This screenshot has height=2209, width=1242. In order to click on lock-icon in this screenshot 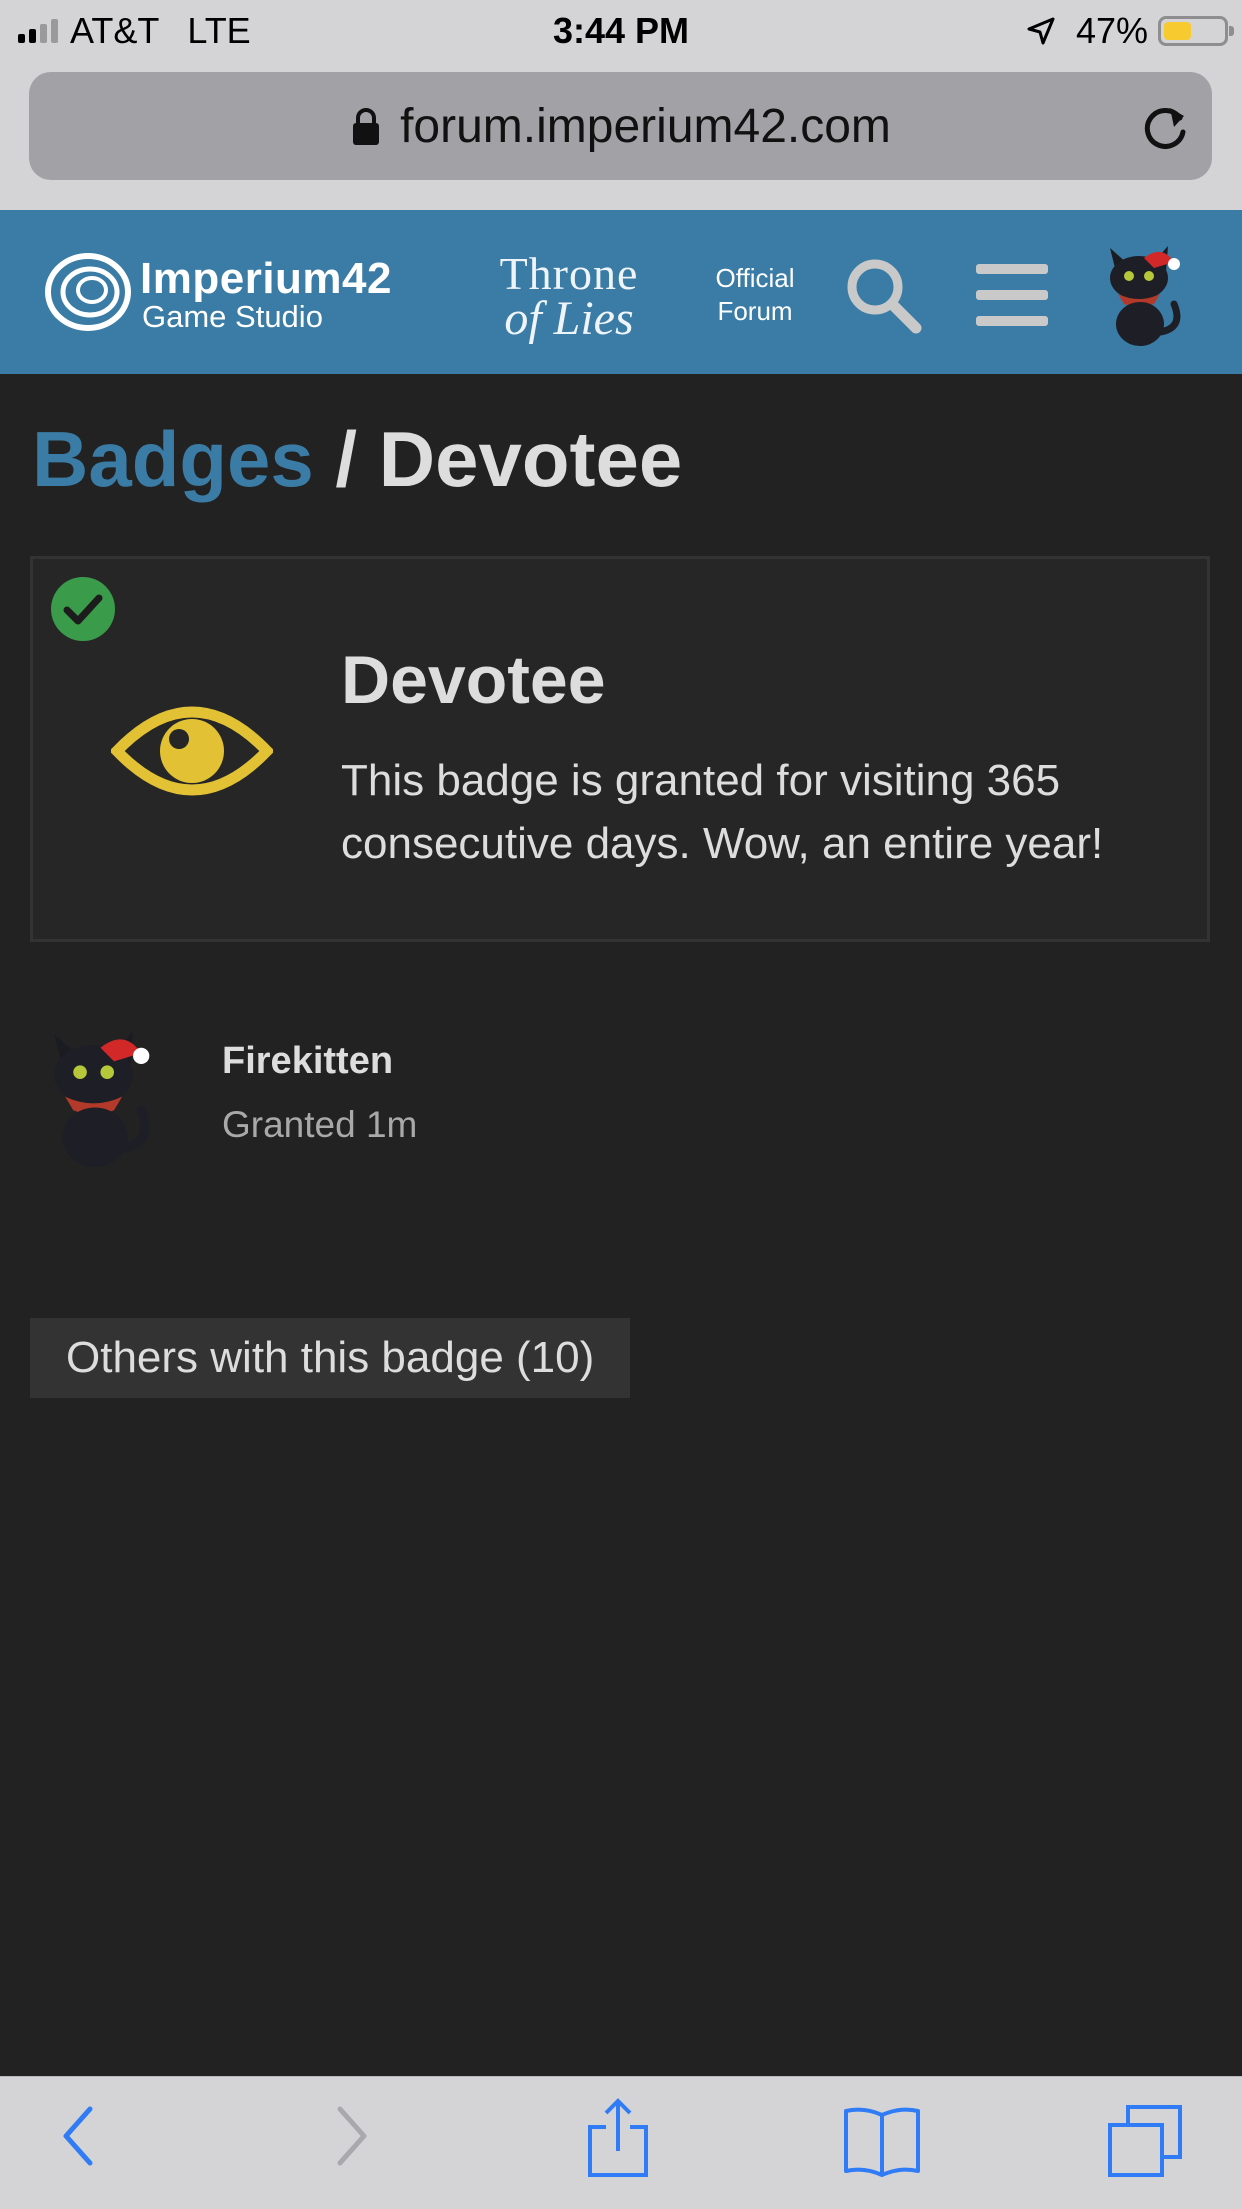, I will do `click(366, 126)`.